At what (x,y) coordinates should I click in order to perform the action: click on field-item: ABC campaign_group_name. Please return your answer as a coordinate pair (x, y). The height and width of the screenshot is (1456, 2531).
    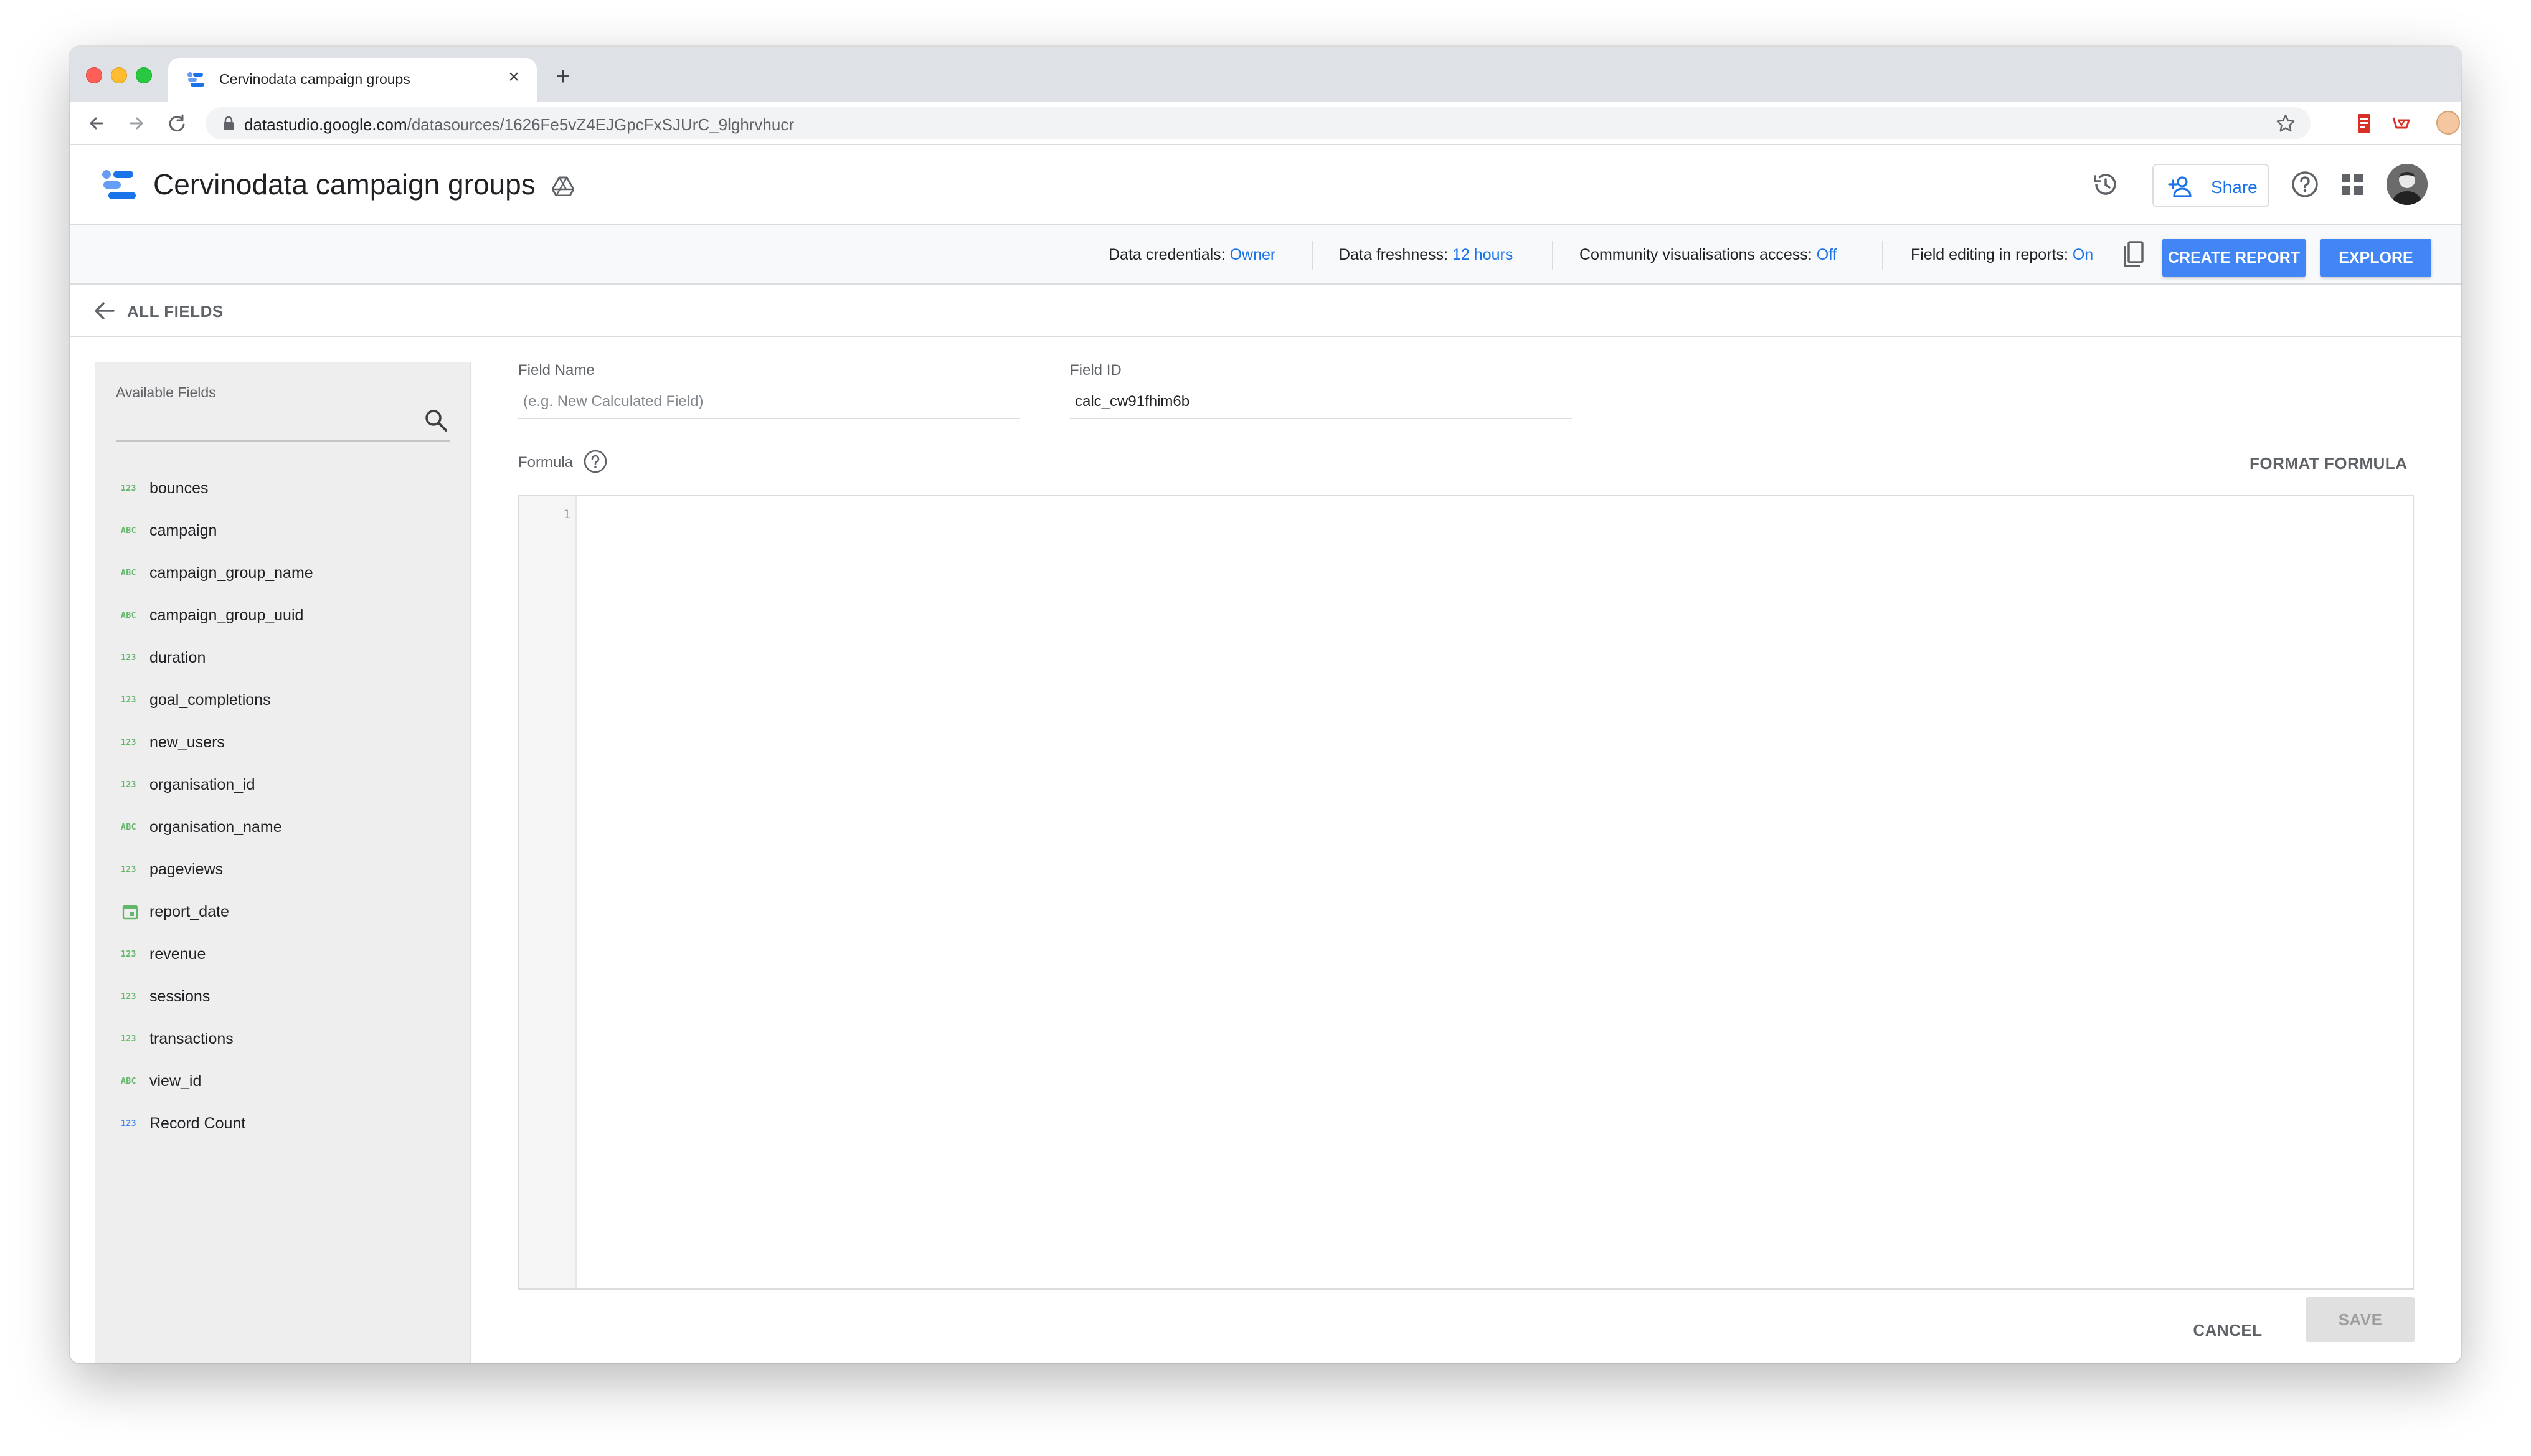
    Looking at the image, I should click on (284, 574).